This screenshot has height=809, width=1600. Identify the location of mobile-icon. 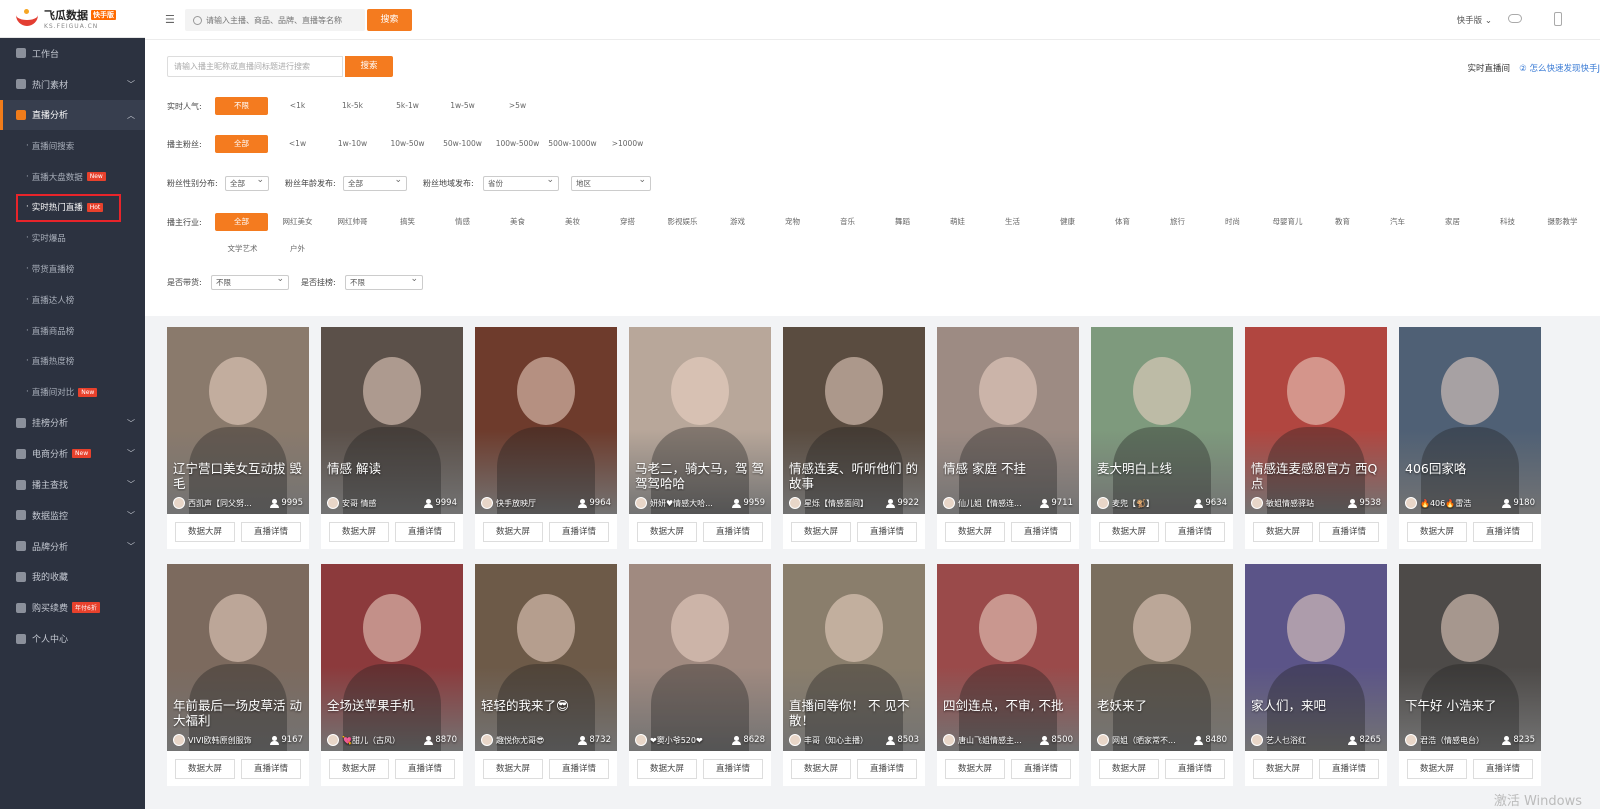
(1558, 19).